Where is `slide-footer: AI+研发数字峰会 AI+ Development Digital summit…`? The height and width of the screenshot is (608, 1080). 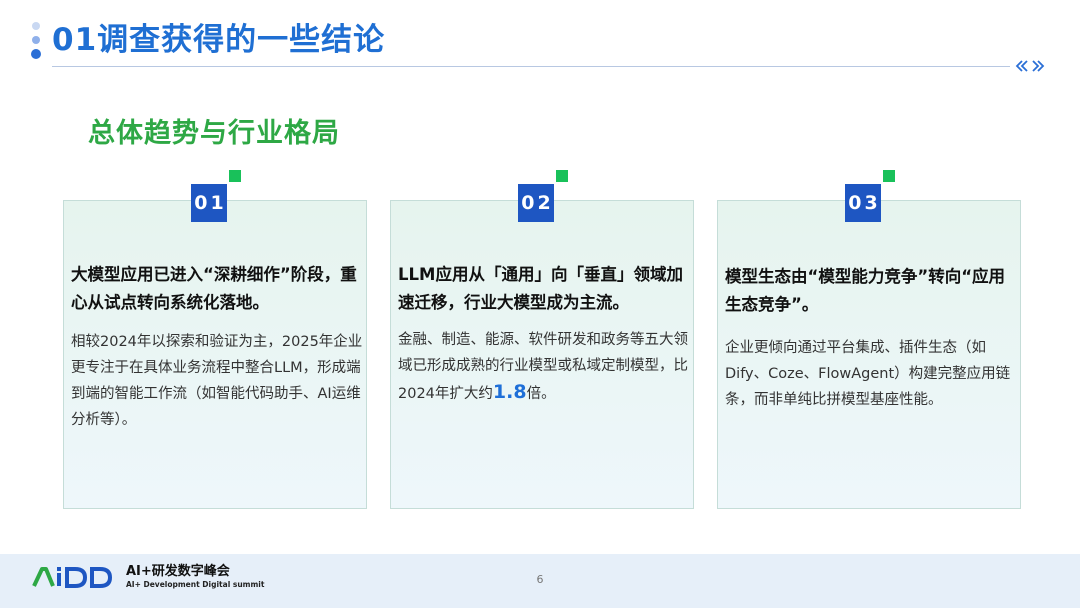 slide-footer: AI+研发数字峰会 AI+ Development Digital summit… is located at coordinates (540, 581).